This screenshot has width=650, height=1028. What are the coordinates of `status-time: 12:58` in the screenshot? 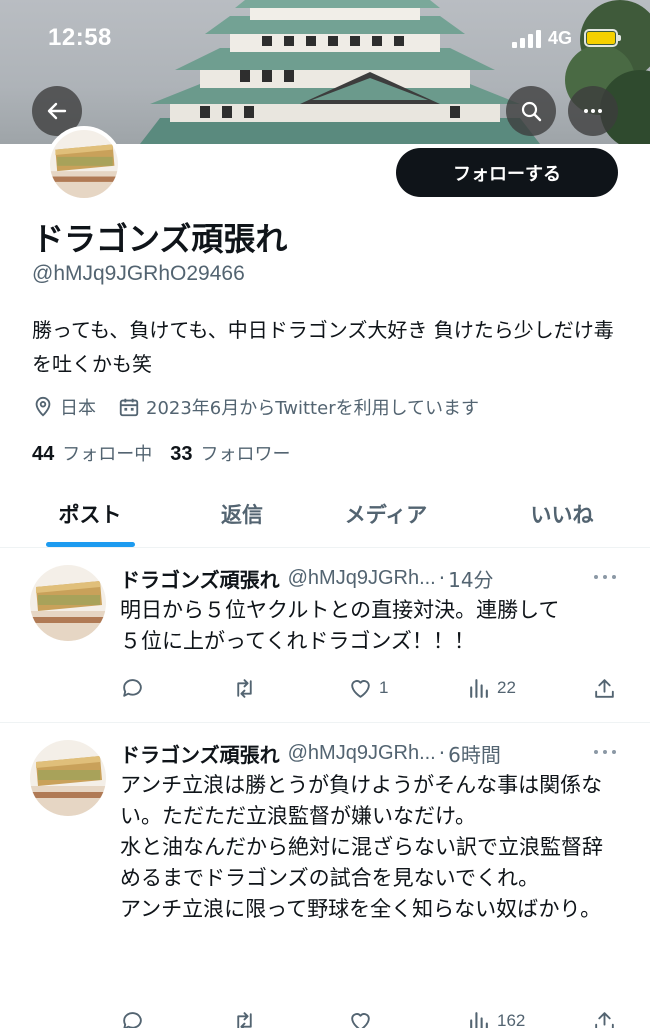 It's located at (80, 37).